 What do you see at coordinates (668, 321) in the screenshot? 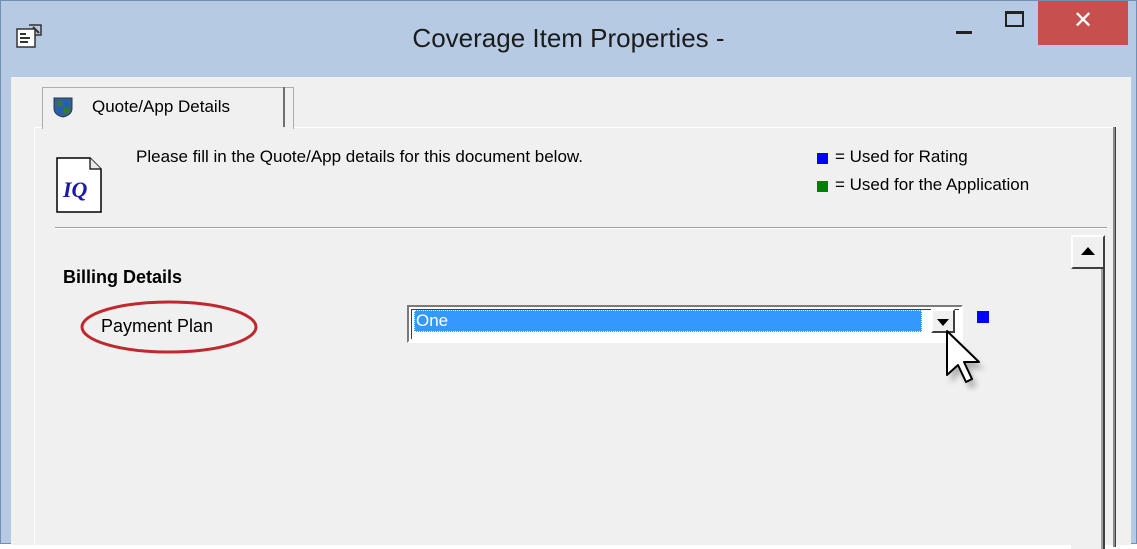
I see `payment-plan-value: One` at bounding box center [668, 321].